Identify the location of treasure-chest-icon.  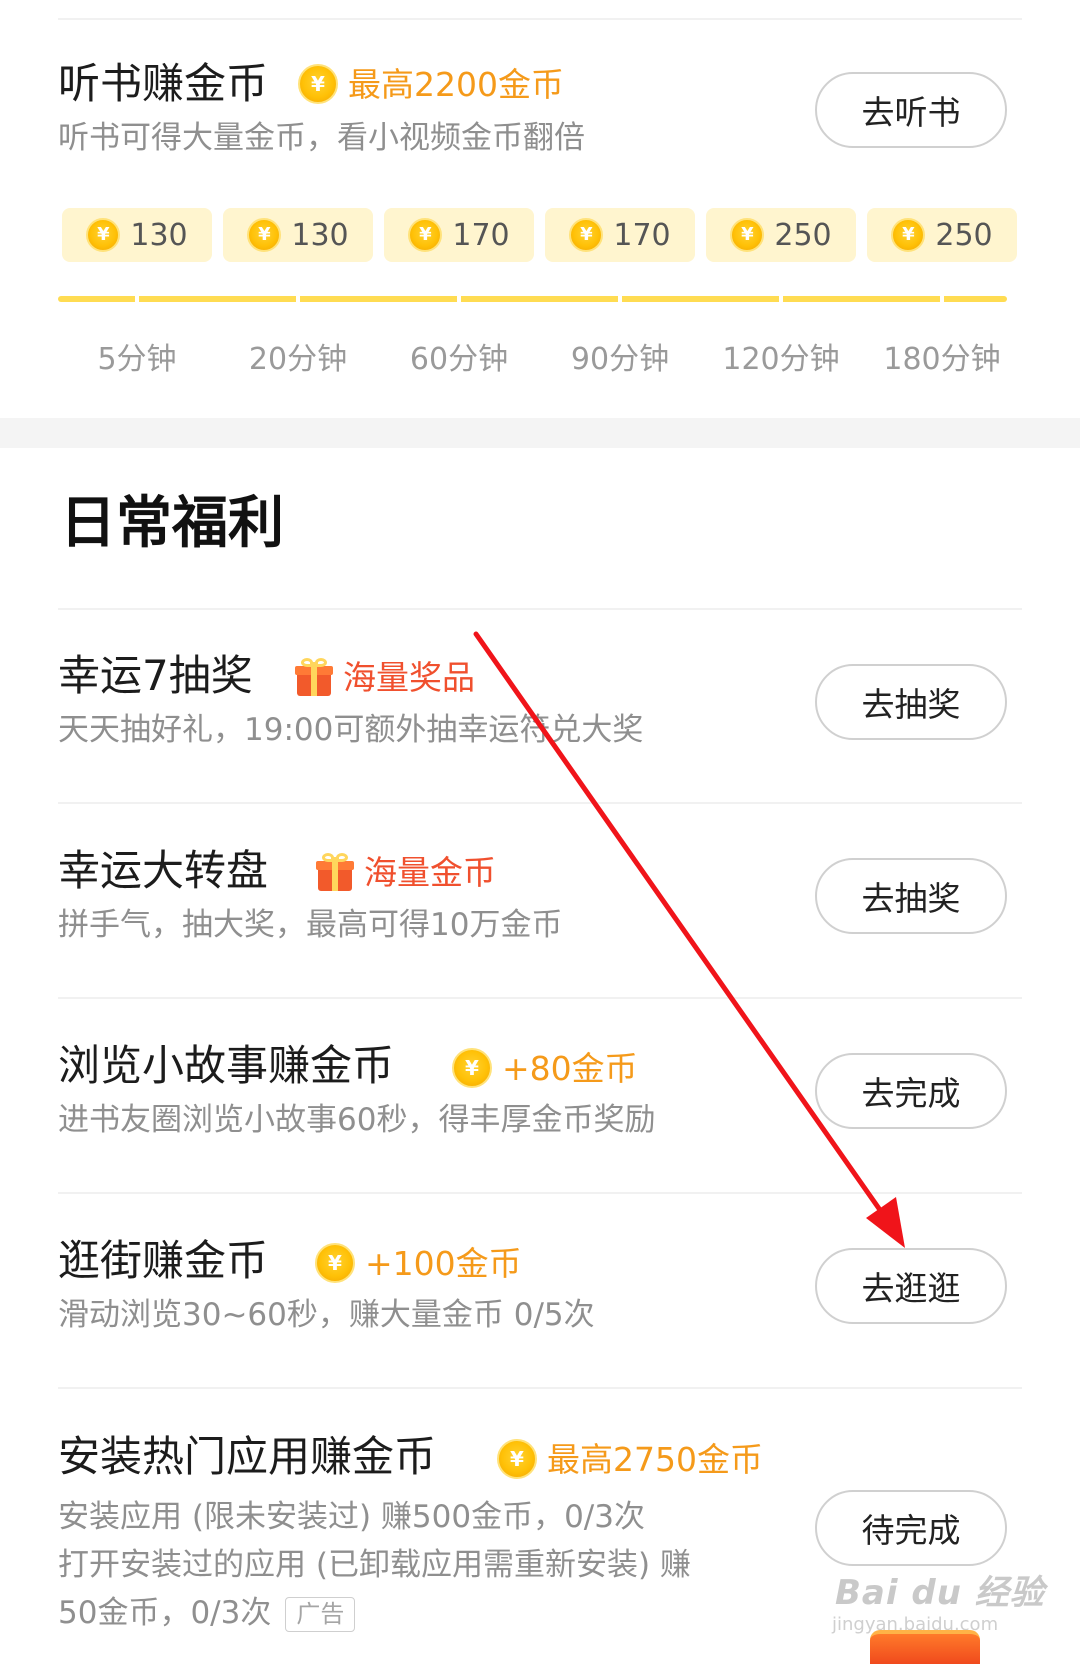
(925, 1647).